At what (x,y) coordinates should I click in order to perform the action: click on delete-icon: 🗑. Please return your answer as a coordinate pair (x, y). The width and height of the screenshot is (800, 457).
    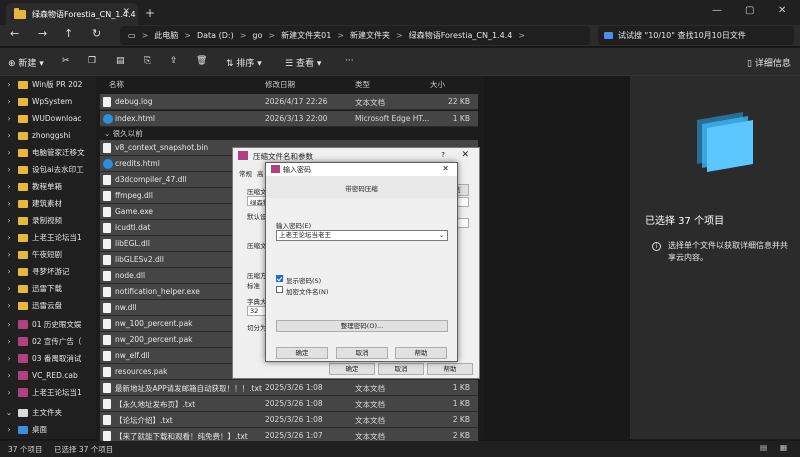
    Looking at the image, I should click on (201, 61).